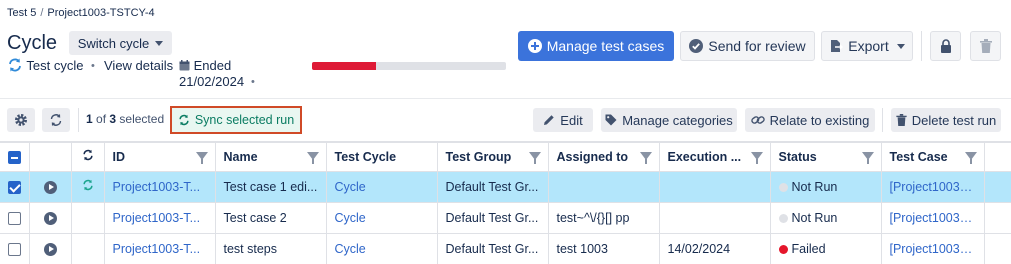  I want to click on column-header-test-group: Test Group, so click(493, 156).